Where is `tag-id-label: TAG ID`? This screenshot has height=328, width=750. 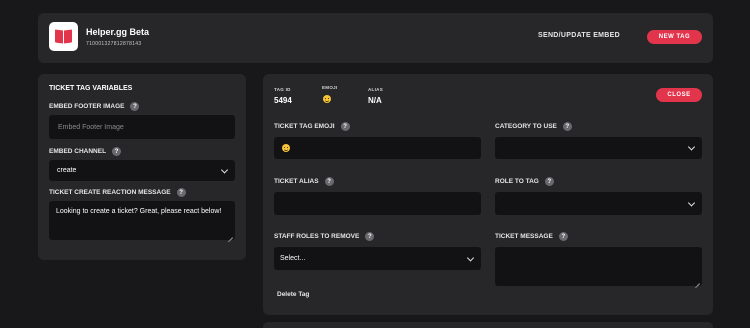 tag-id-label: TAG ID is located at coordinates (282, 89).